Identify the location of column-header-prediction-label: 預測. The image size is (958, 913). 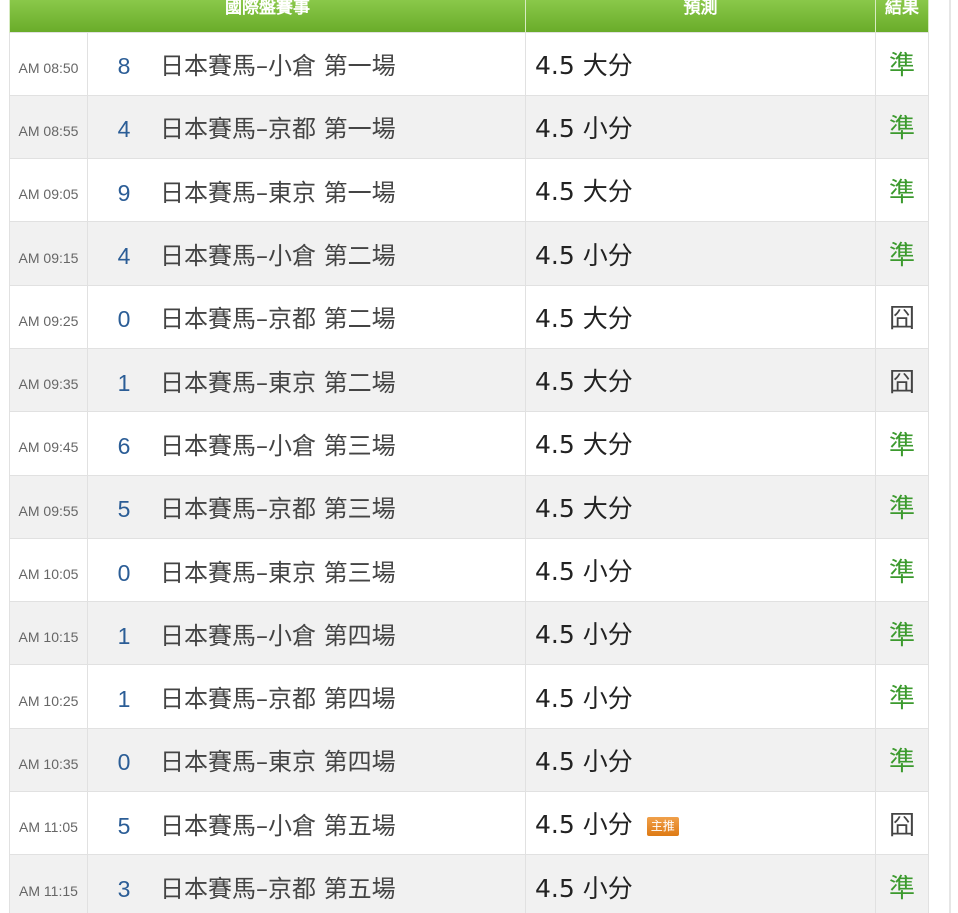
(700, 9).